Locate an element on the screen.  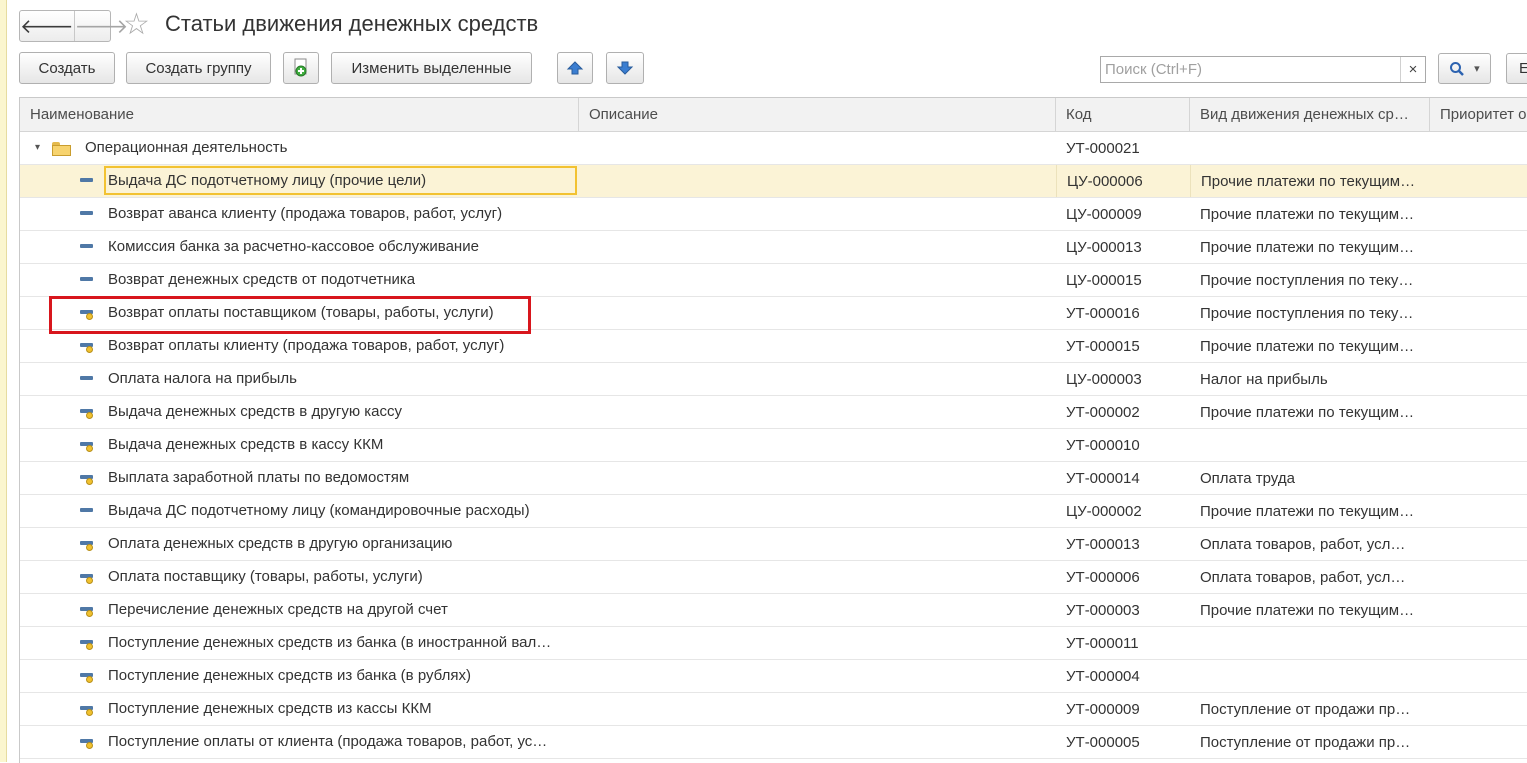
search-input is located at coordinates (1250, 69).